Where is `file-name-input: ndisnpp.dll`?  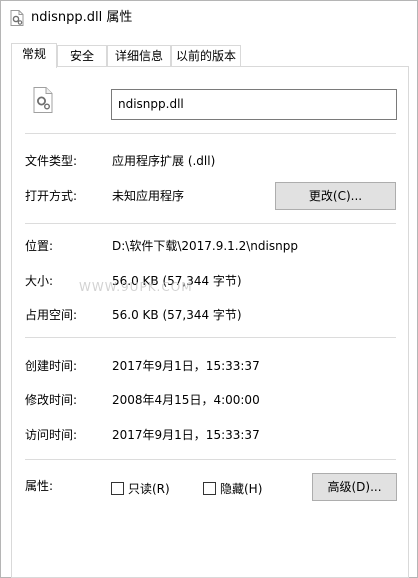
file-name-input: ndisnpp.dll is located at coordinates (254, 104).